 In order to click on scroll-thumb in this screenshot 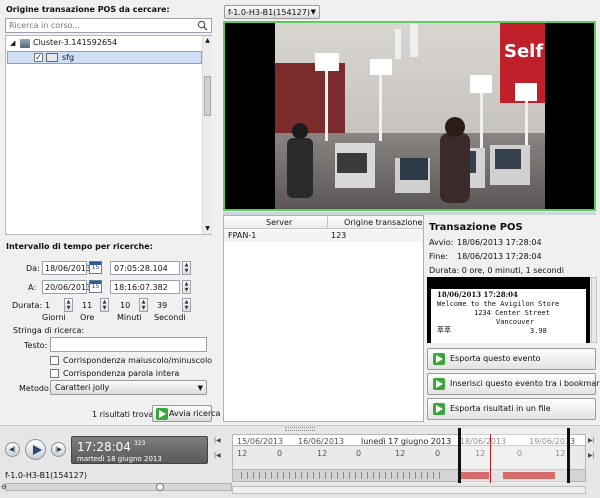, I will do `click(207, 96)`.